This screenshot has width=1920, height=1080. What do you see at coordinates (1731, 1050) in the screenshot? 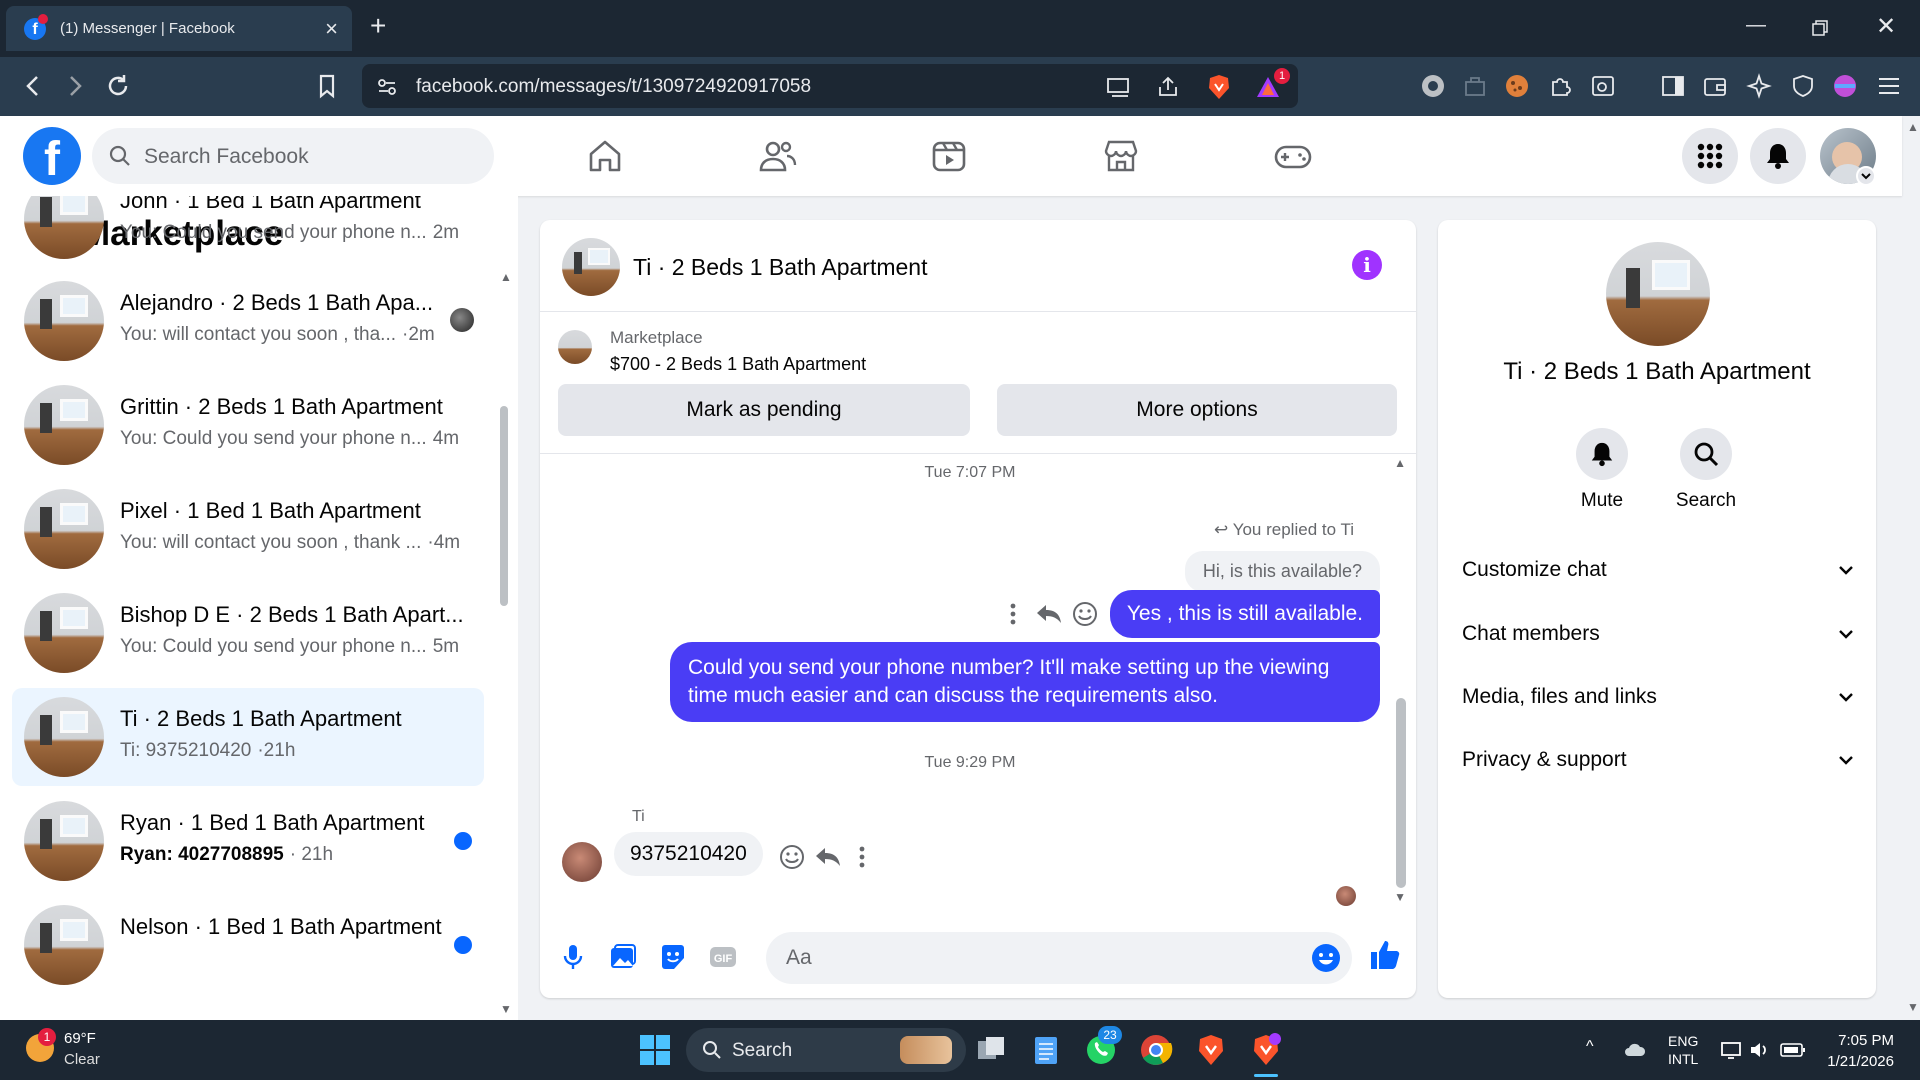
I see `network-icon` at bounding box center [1731, 1050].